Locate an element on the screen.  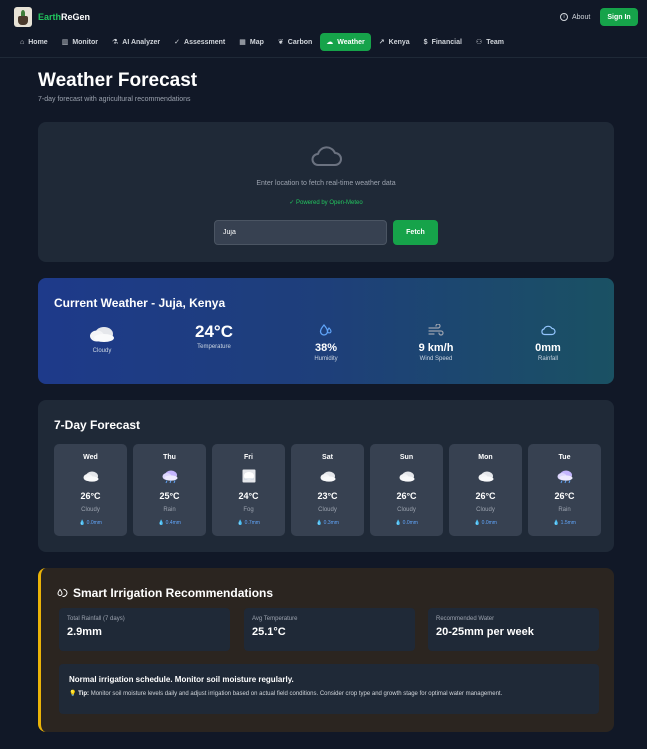
microscope-icon: ⚗ is located at coordinates (115, 42).